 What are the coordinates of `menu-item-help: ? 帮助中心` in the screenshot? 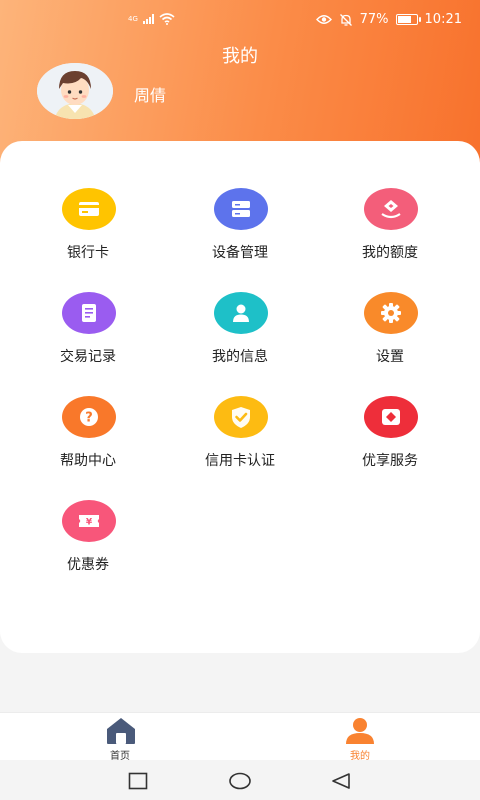 It's located at (88, 444).